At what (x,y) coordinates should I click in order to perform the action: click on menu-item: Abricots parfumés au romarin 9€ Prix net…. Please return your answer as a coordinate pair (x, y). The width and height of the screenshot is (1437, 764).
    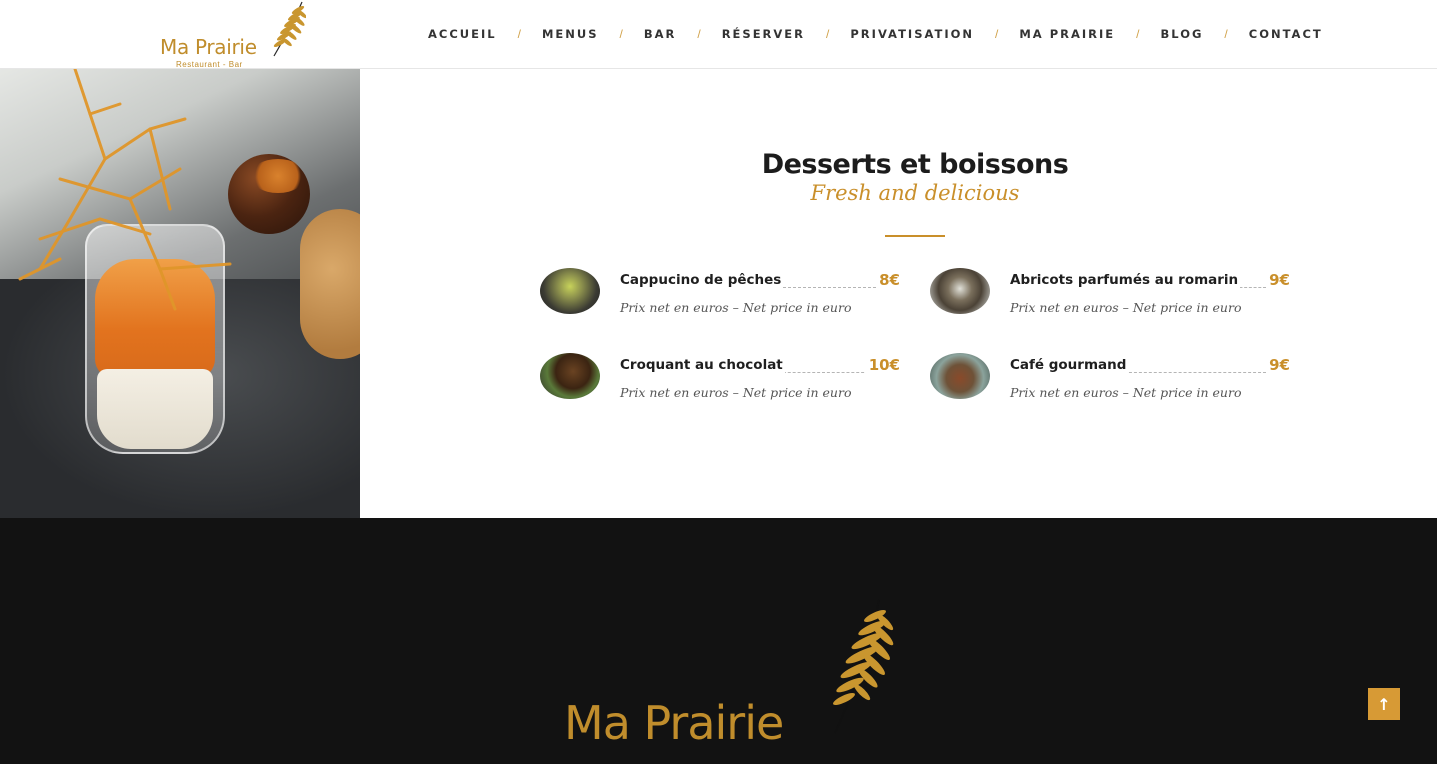
    Looking at the image, I should click on (1110, 295).